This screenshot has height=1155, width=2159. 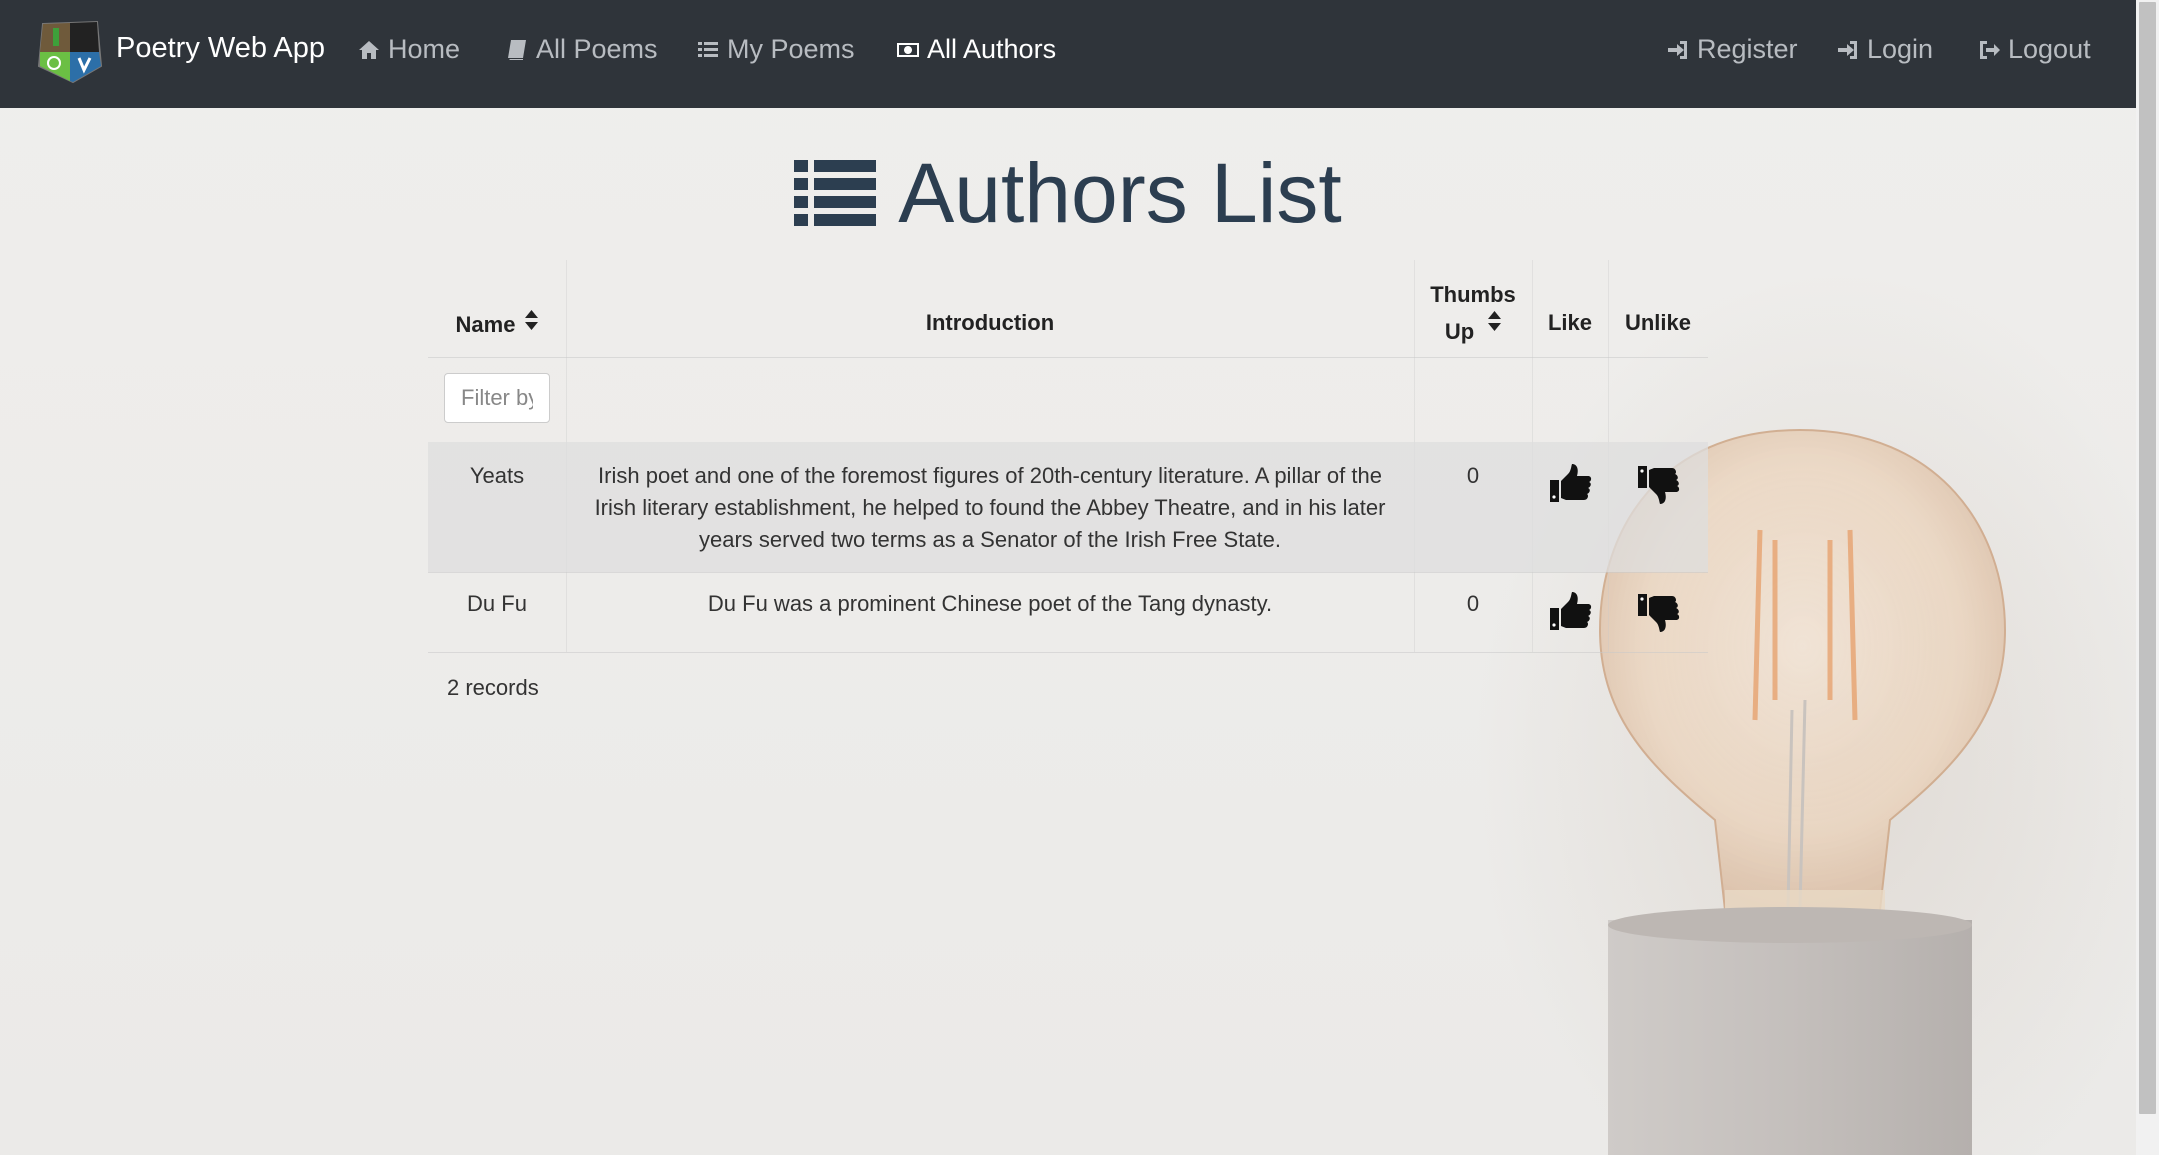 What do you see at coordinates (992, 49) in the screenshot?
I see `nav-all-authors-label: All Authors` at bounding box center [992, 49].